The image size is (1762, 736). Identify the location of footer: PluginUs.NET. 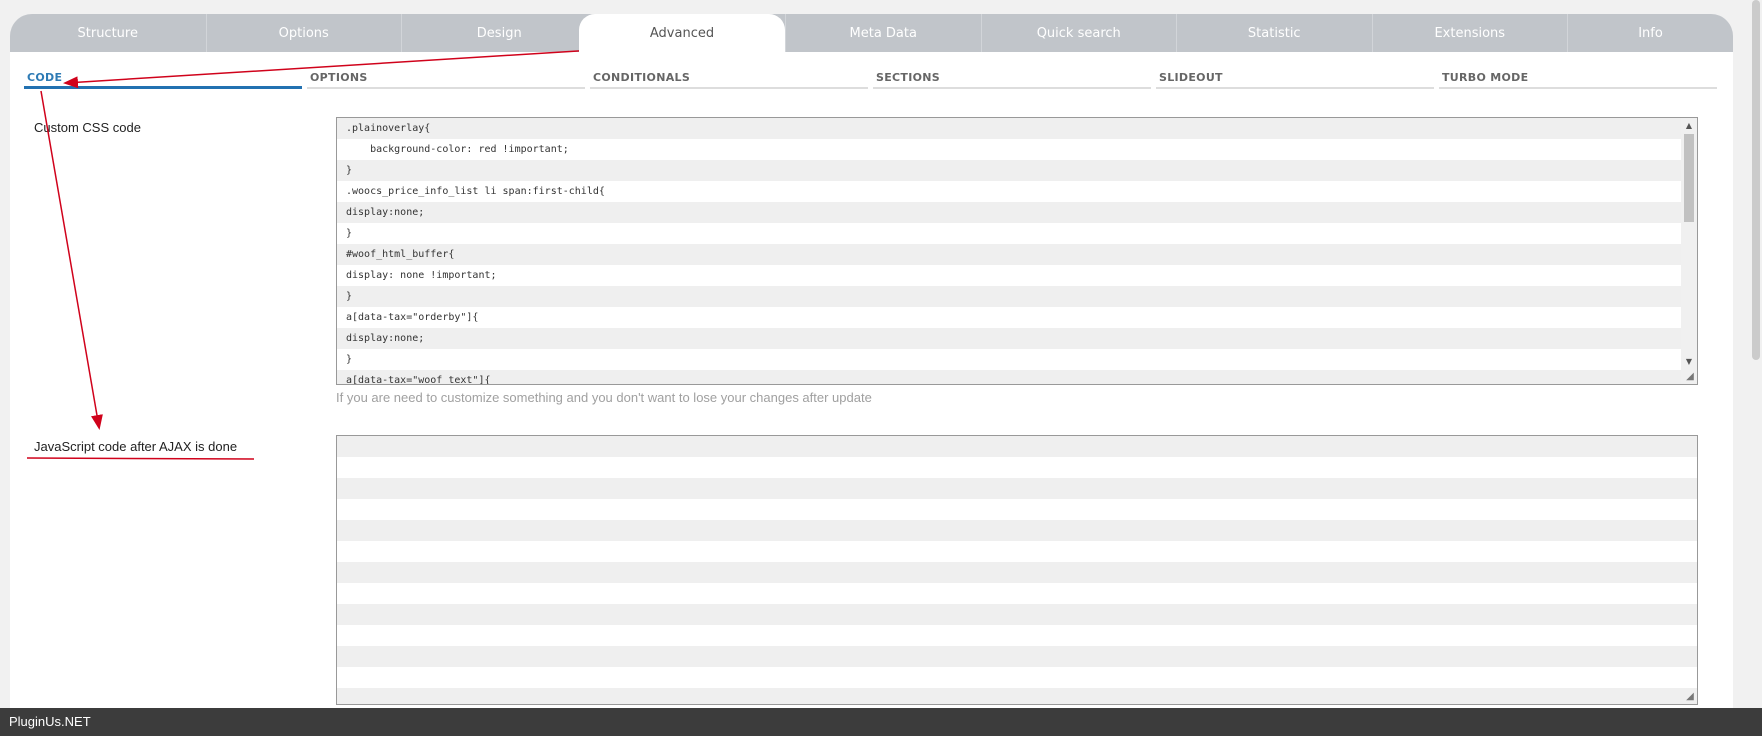
(881, 722).